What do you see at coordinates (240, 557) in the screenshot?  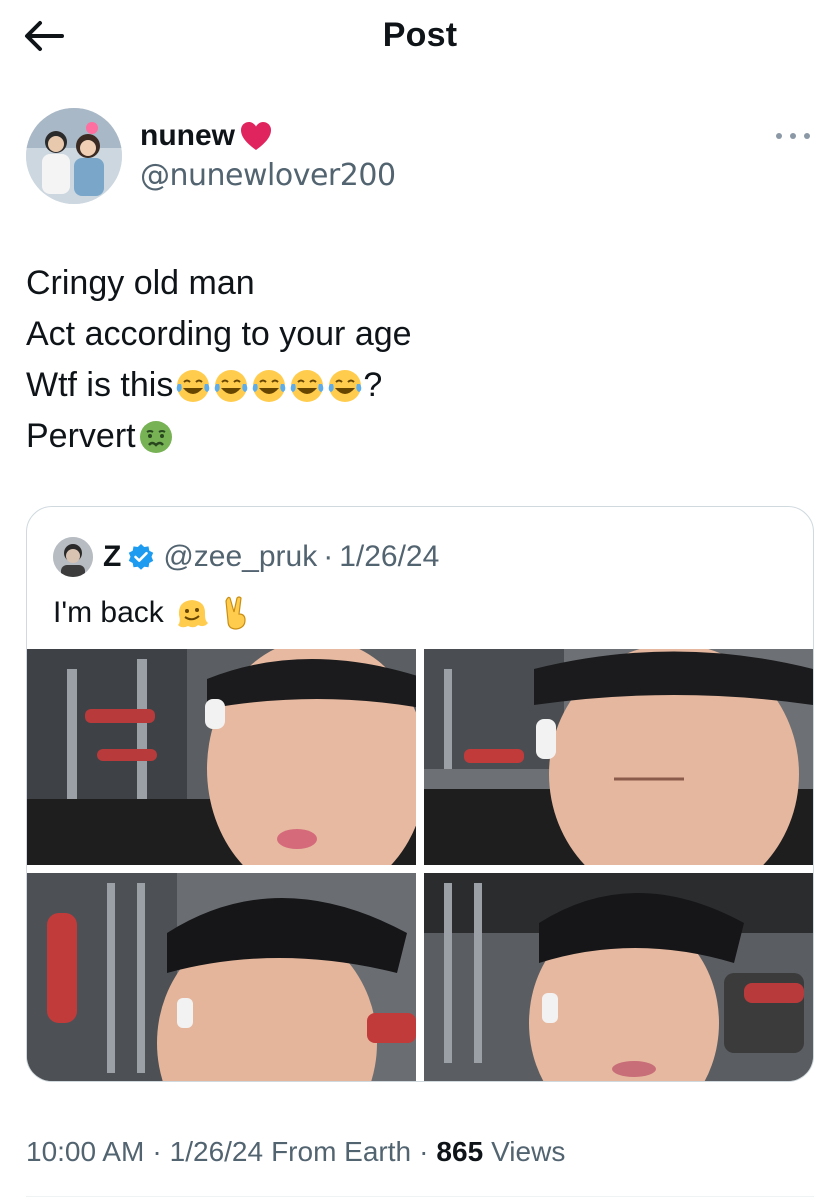 I see `quoted-author-handle: @zee_pruk` at bounding box center [240, 557].